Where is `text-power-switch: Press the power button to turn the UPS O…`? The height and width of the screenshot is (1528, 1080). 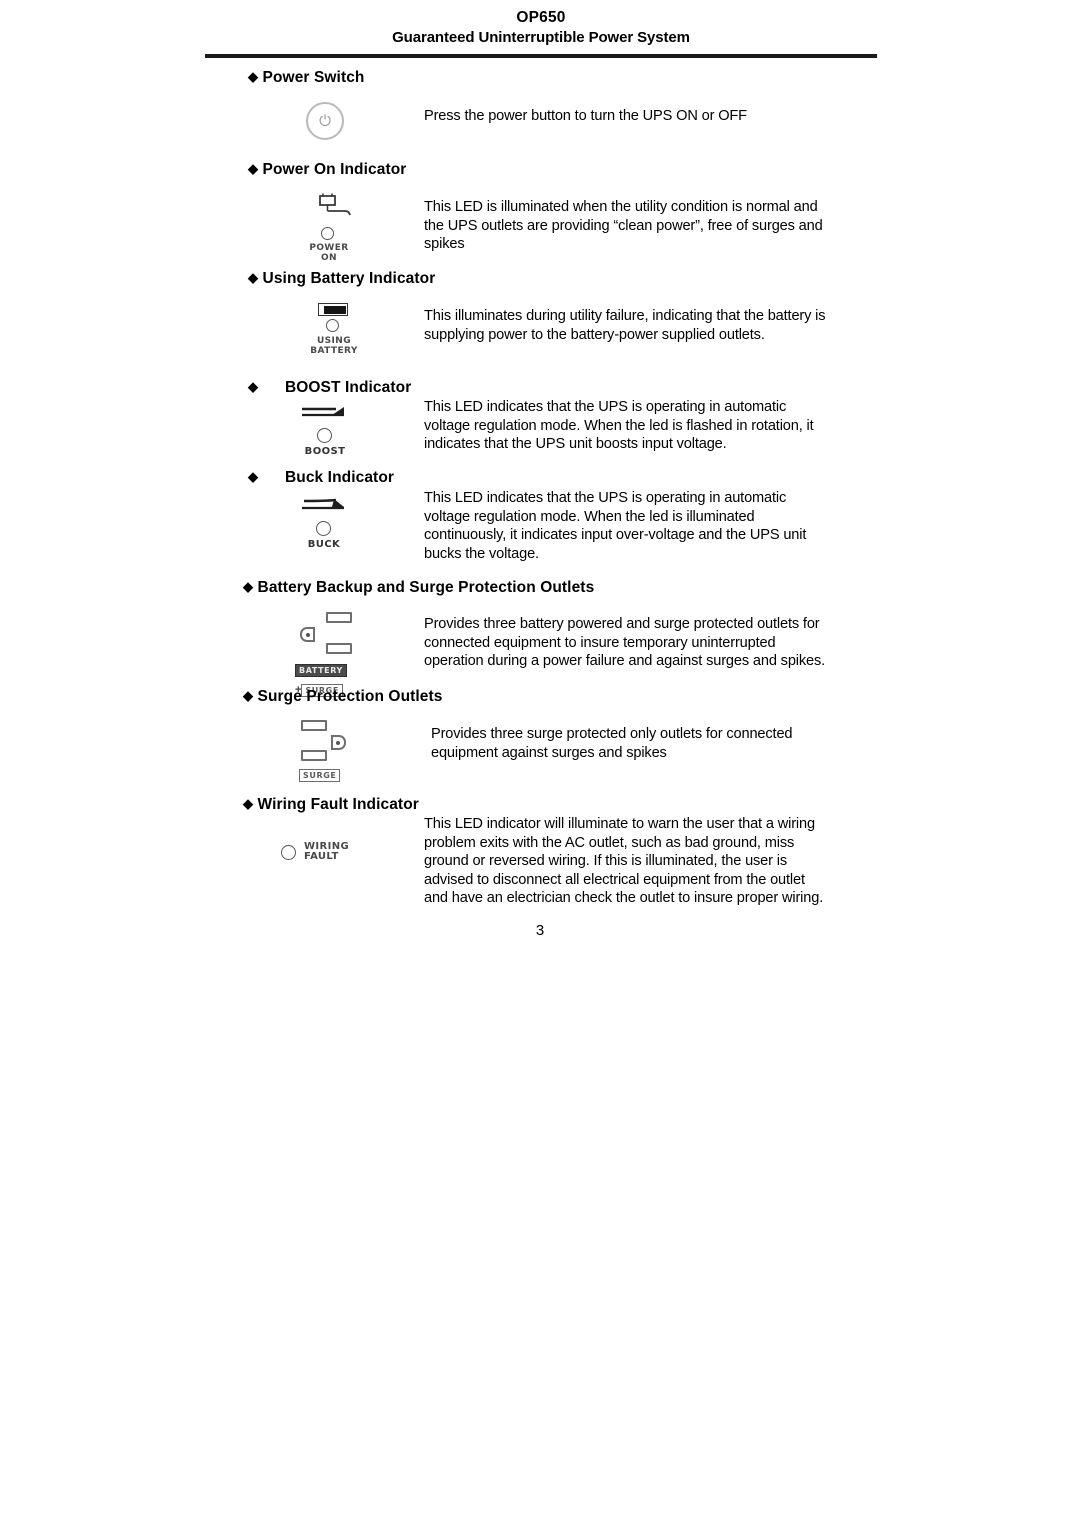 text-power-switch: Press the power button to turn the UPS O… is located at coordinates (585, 116).